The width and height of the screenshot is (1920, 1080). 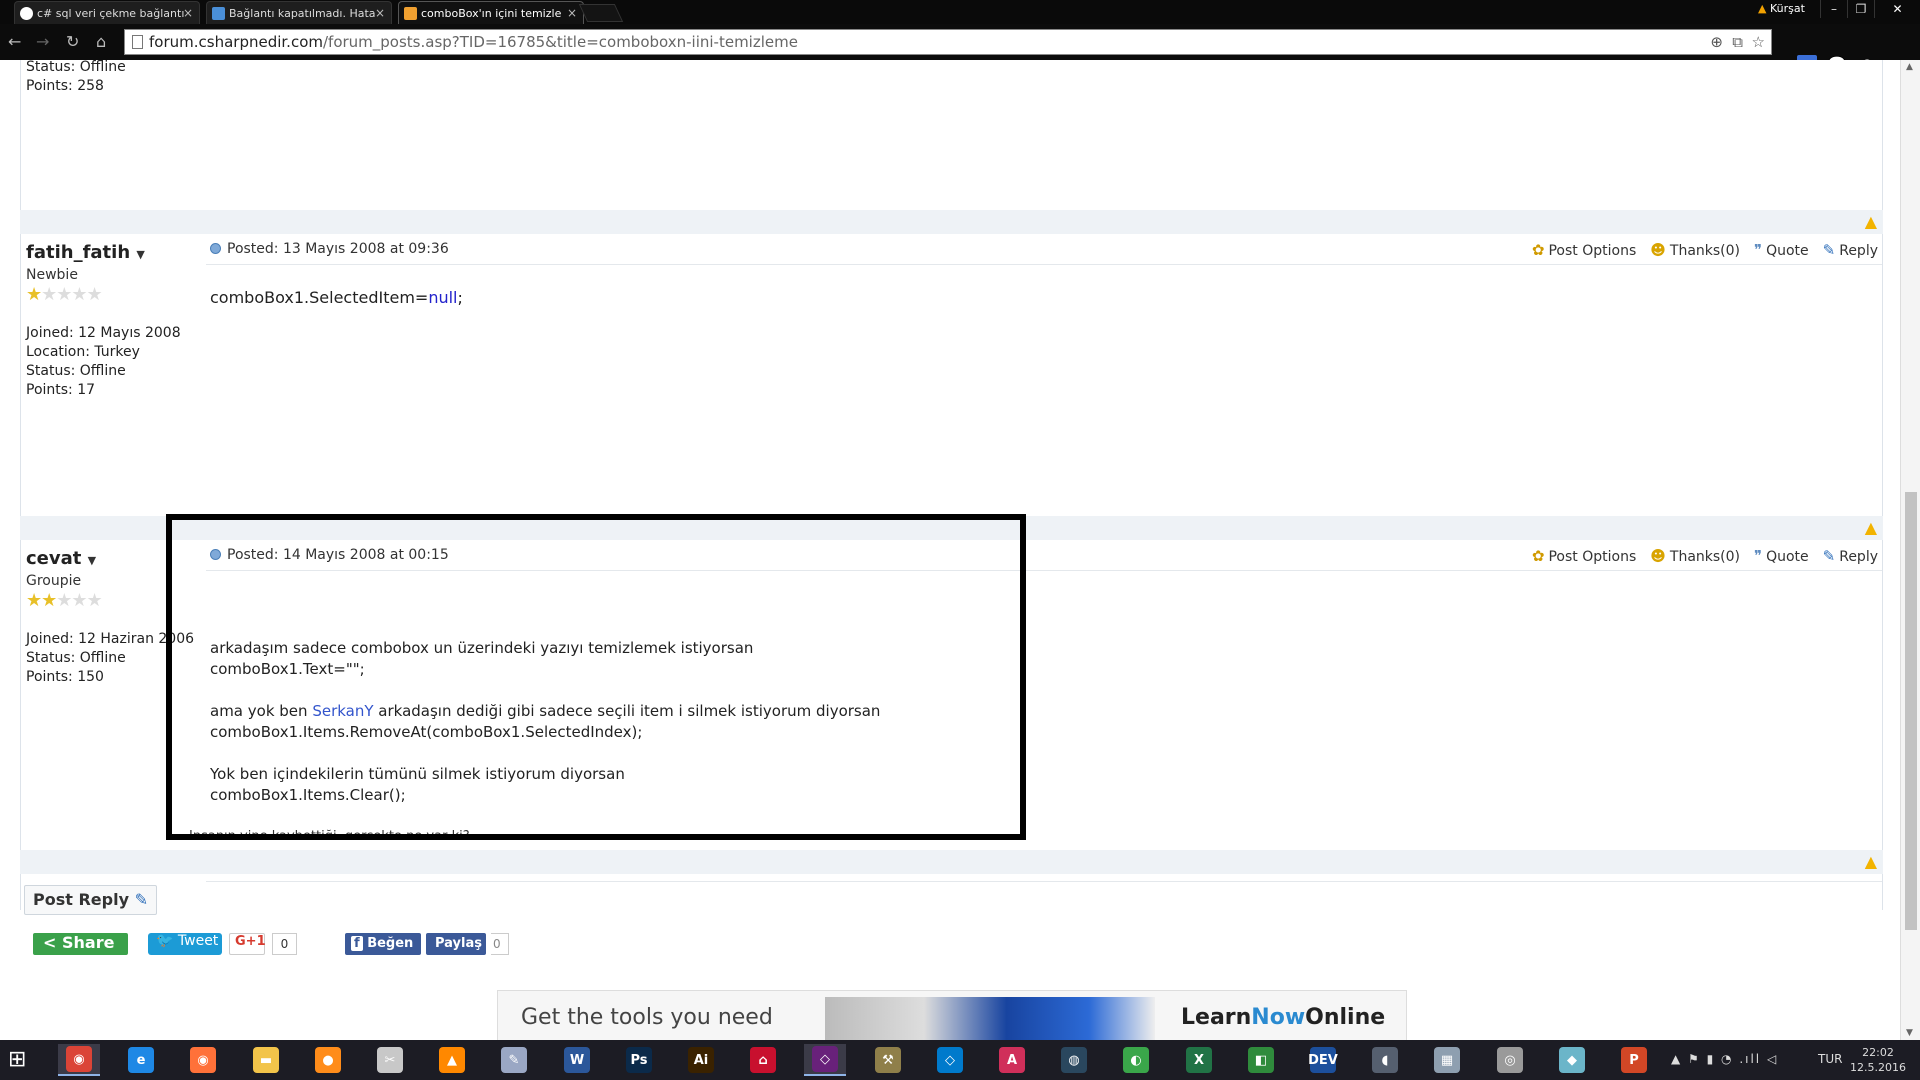 I want to click on quote-icon: ❞, so click(x=1758, y=556).